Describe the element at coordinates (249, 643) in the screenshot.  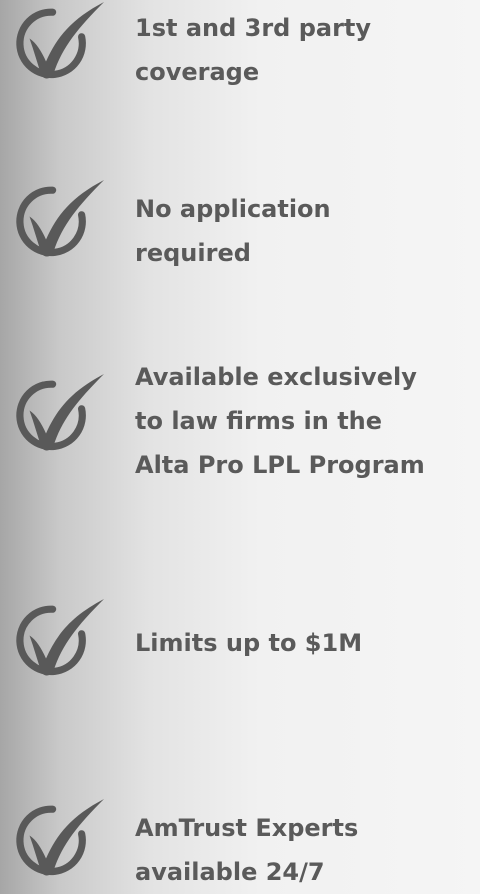
I see `feature-label-line: Limits up to $1M` at that location.